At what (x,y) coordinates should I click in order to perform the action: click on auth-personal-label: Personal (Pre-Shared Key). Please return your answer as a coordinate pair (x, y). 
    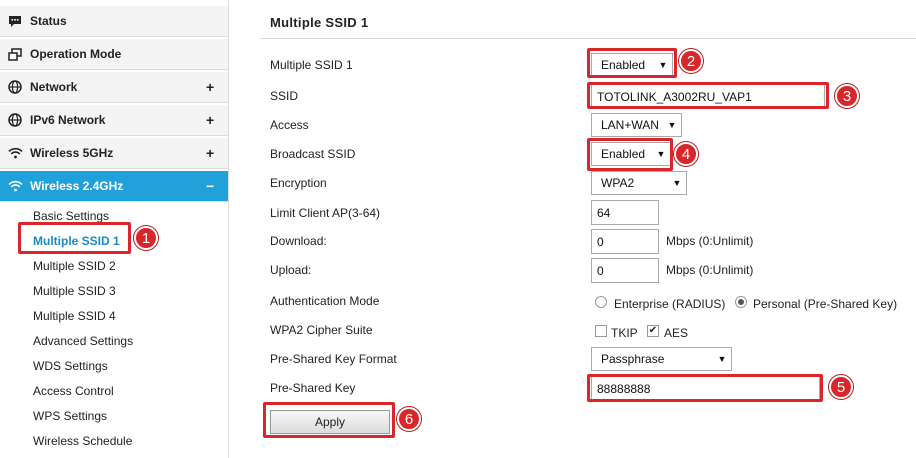
    Looking at the image, I should click on (825, 304).